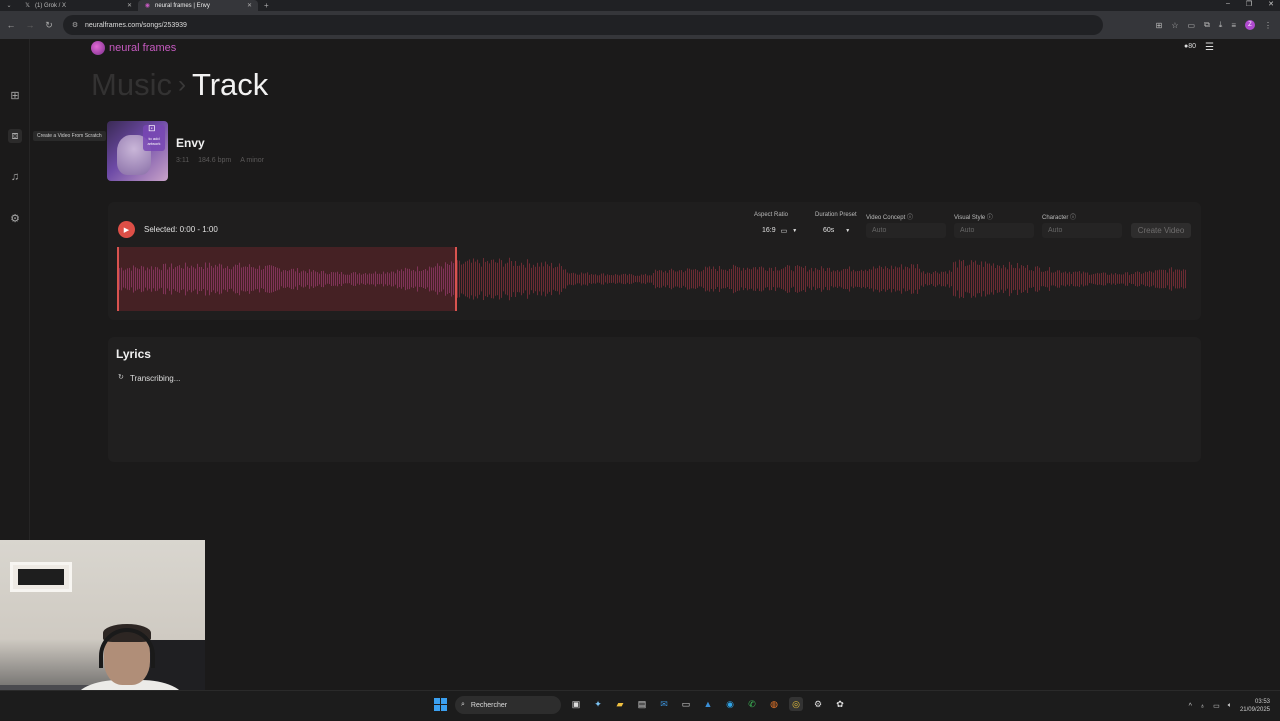 The height and width of the screenshot is (721, 1280). What do you see at coordinates (576, 704) in the screenshot?
I see `task-view-icon: ▣` at bounding box center [576, 704].